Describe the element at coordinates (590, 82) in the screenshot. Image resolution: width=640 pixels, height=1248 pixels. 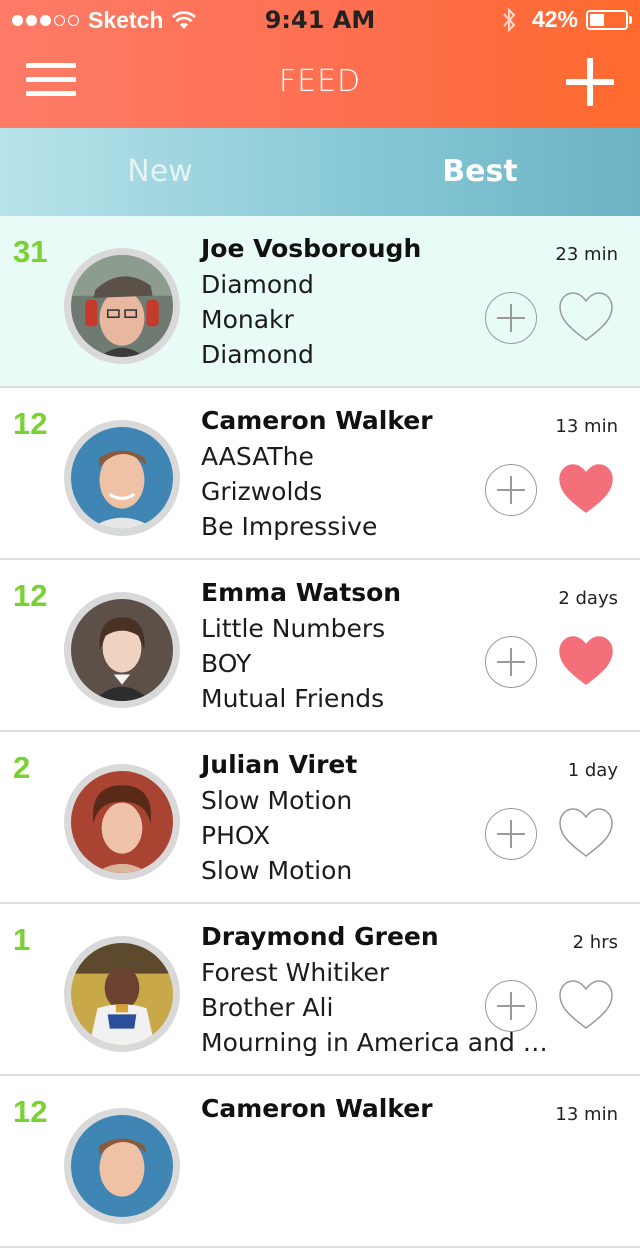
I see `add-icon` at that location.